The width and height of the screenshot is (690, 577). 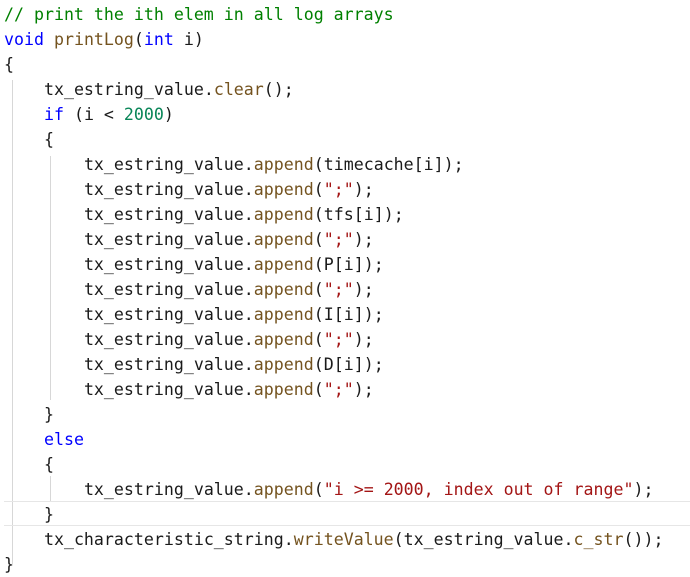 I want to click on code-line: tx_estring_value.append(D[i]);, so click(x=194, y=364).